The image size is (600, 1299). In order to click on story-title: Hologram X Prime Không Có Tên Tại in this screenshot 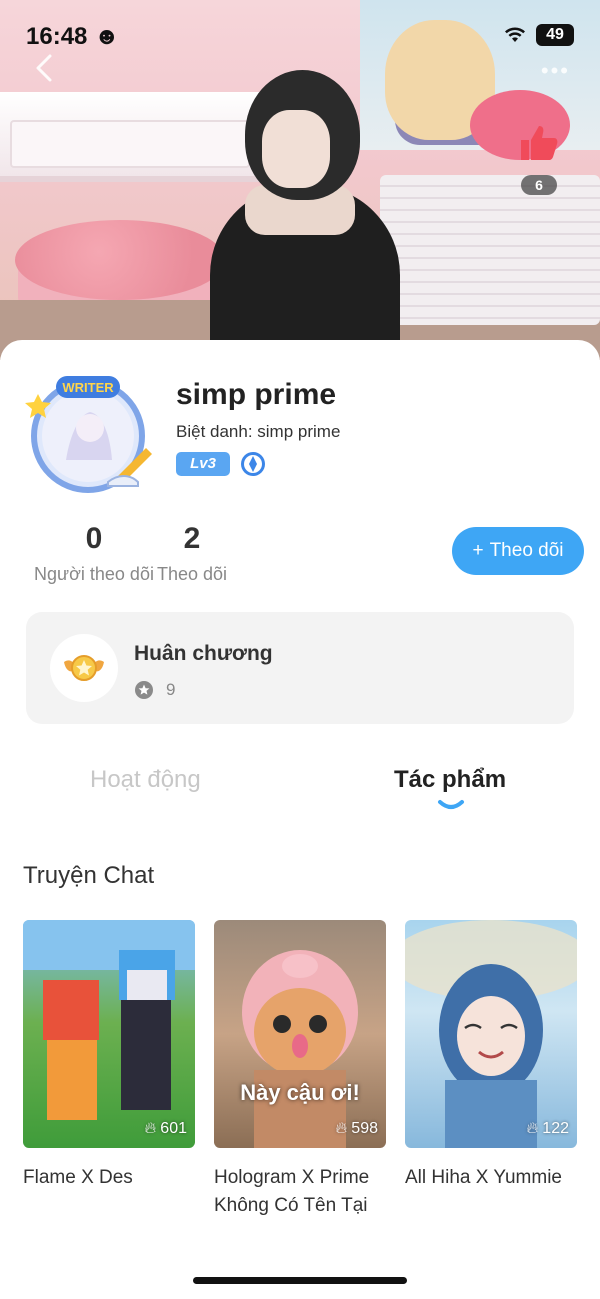, I will do `click(292, 1191)`.